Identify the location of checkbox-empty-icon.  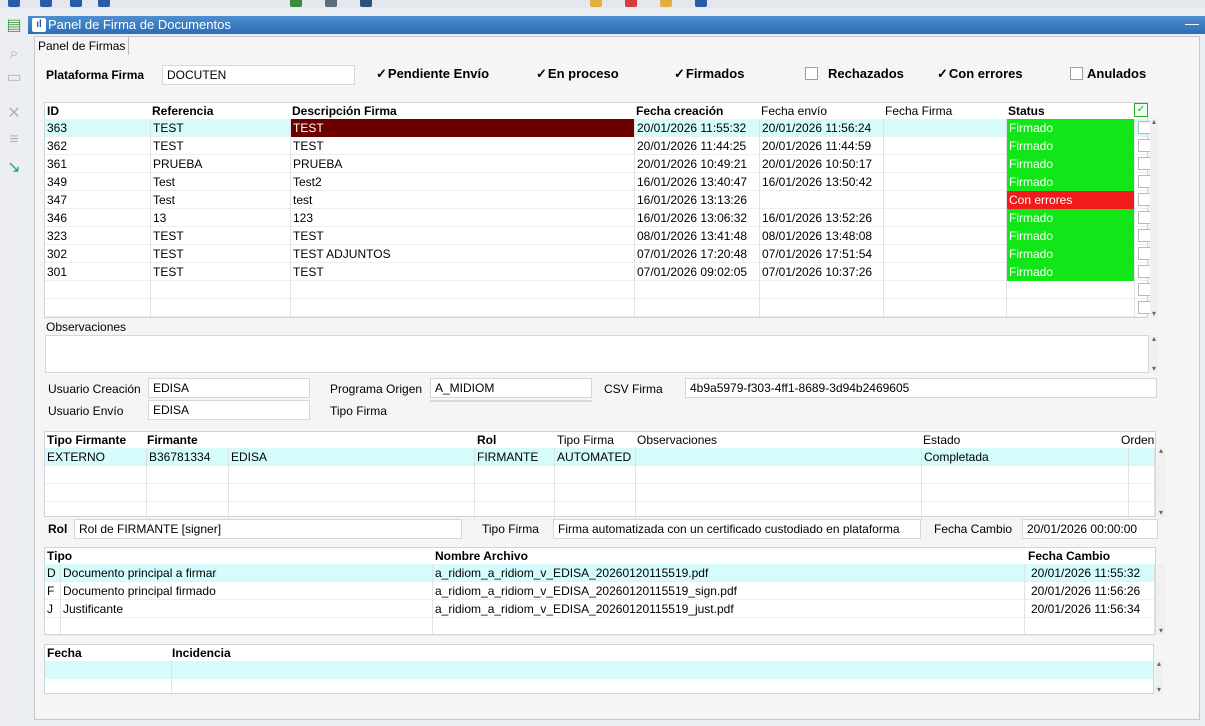
(811, 73).